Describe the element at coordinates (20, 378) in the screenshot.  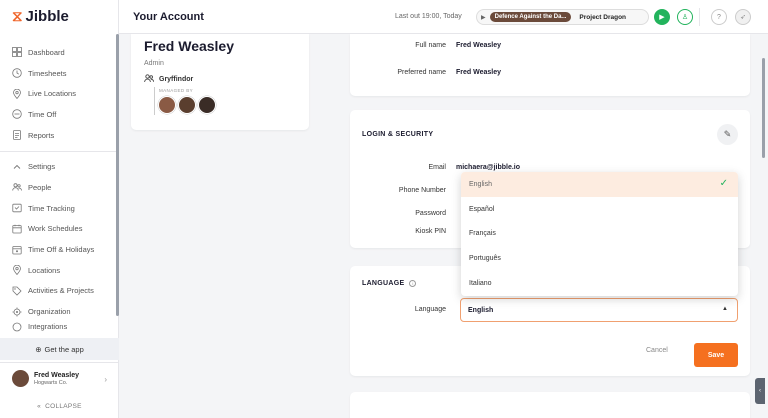
I see `avatar` at that location.